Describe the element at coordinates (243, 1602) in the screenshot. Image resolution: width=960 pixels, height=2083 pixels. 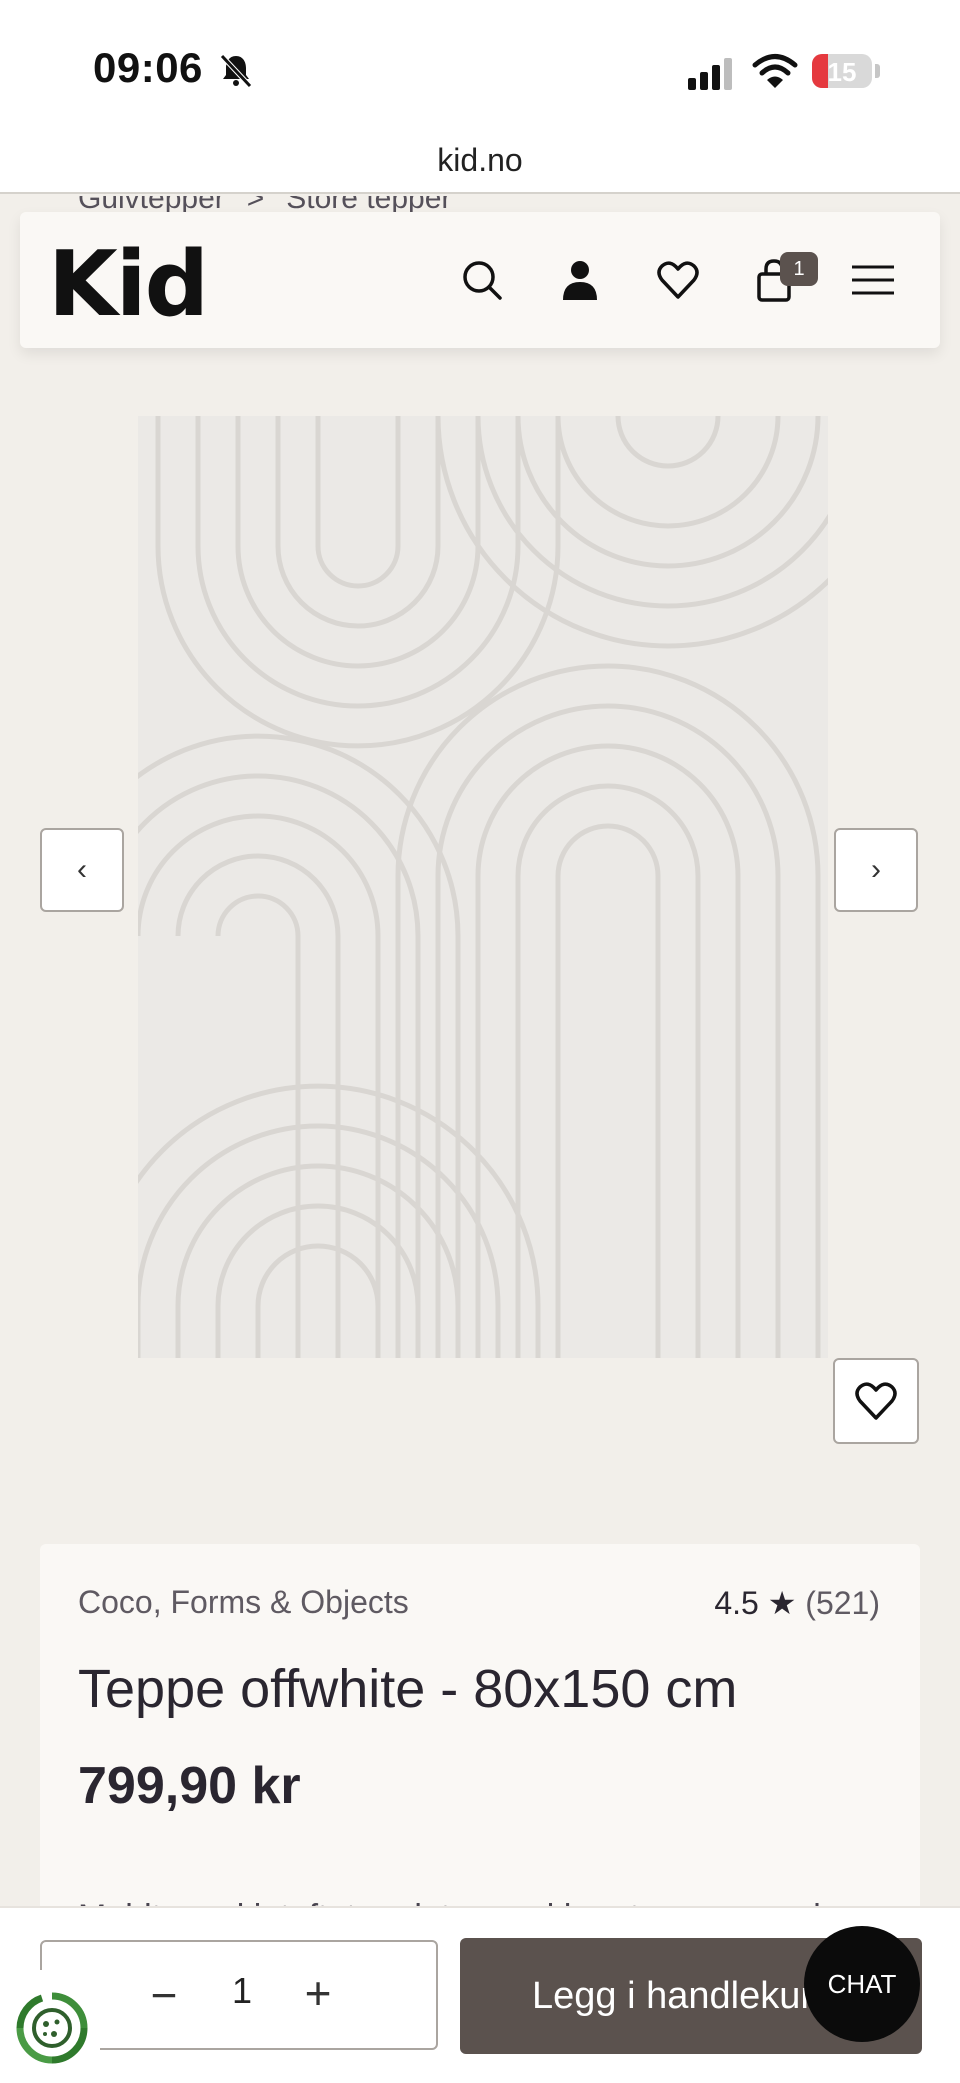
I see `product-brand: Coco, Forms & Objects` at that location.